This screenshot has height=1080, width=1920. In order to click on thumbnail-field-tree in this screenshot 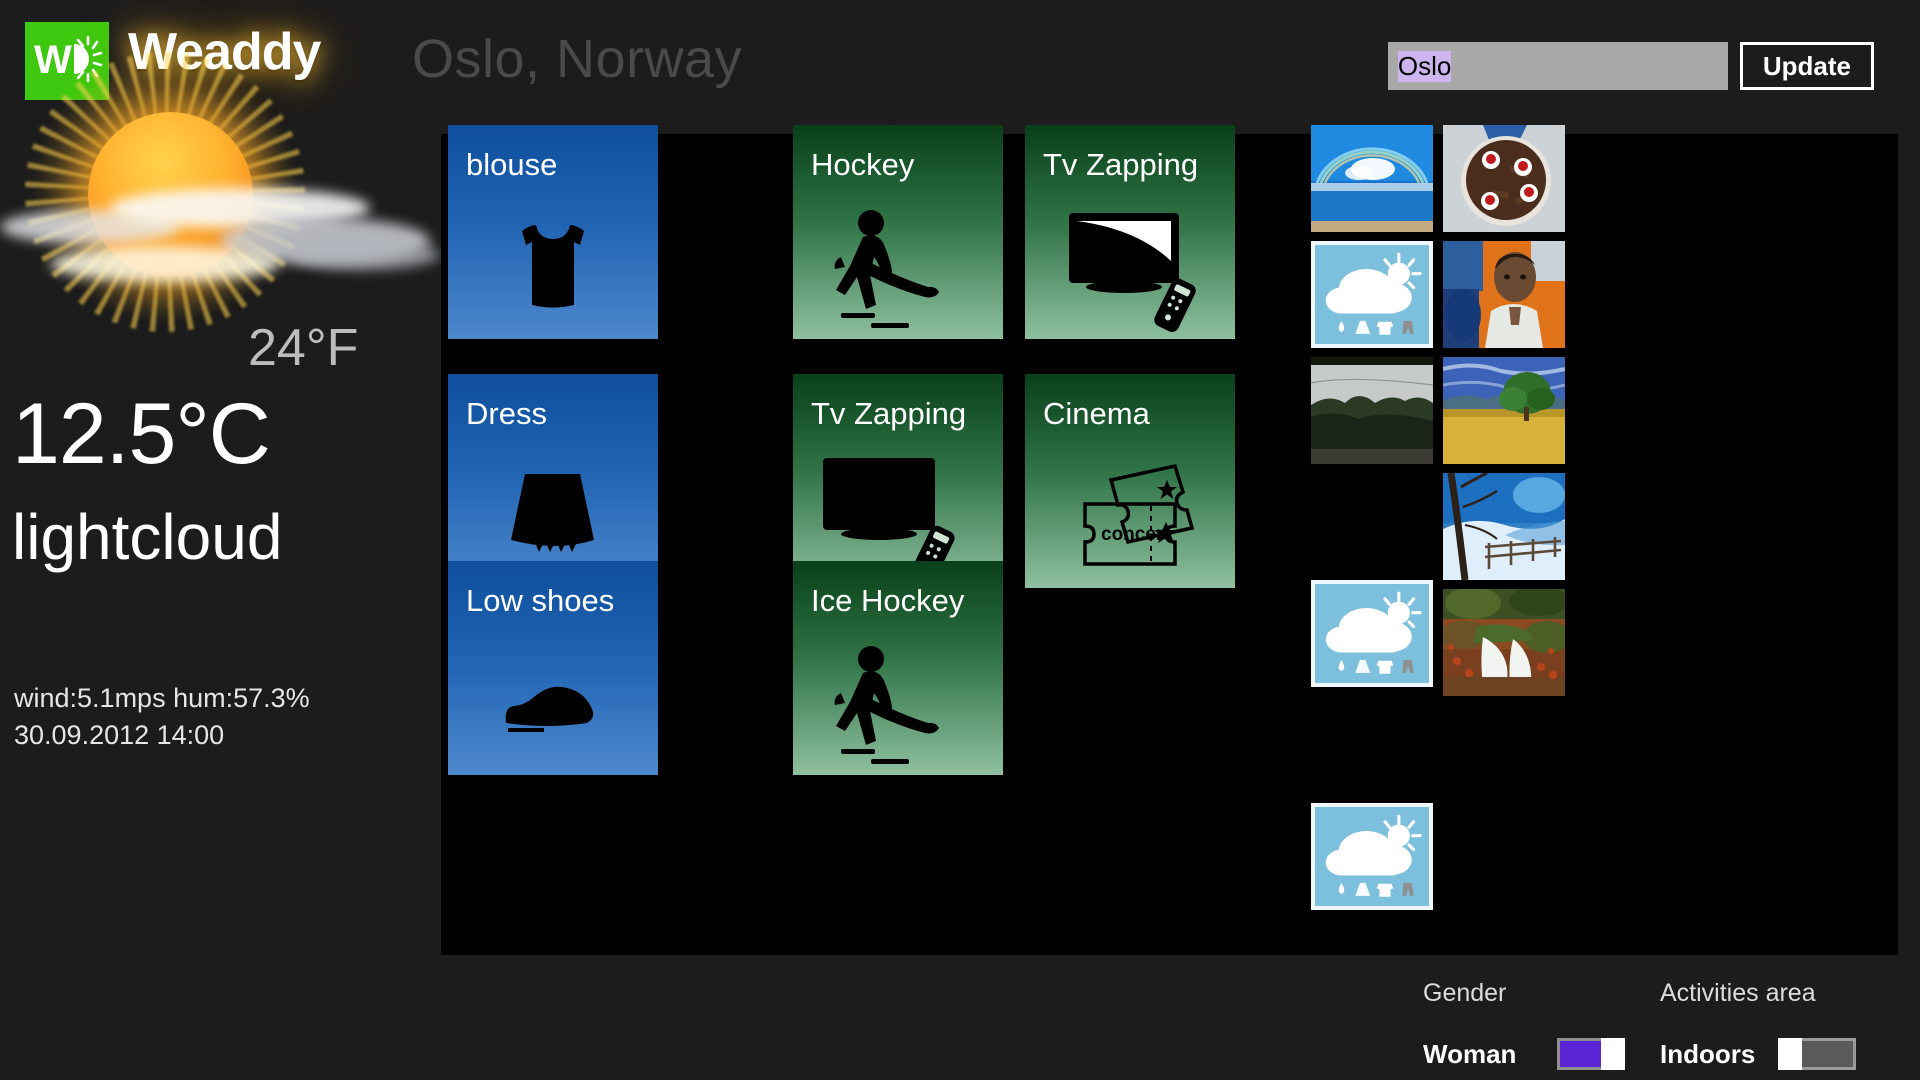, I will do `click(1504, 410)`.